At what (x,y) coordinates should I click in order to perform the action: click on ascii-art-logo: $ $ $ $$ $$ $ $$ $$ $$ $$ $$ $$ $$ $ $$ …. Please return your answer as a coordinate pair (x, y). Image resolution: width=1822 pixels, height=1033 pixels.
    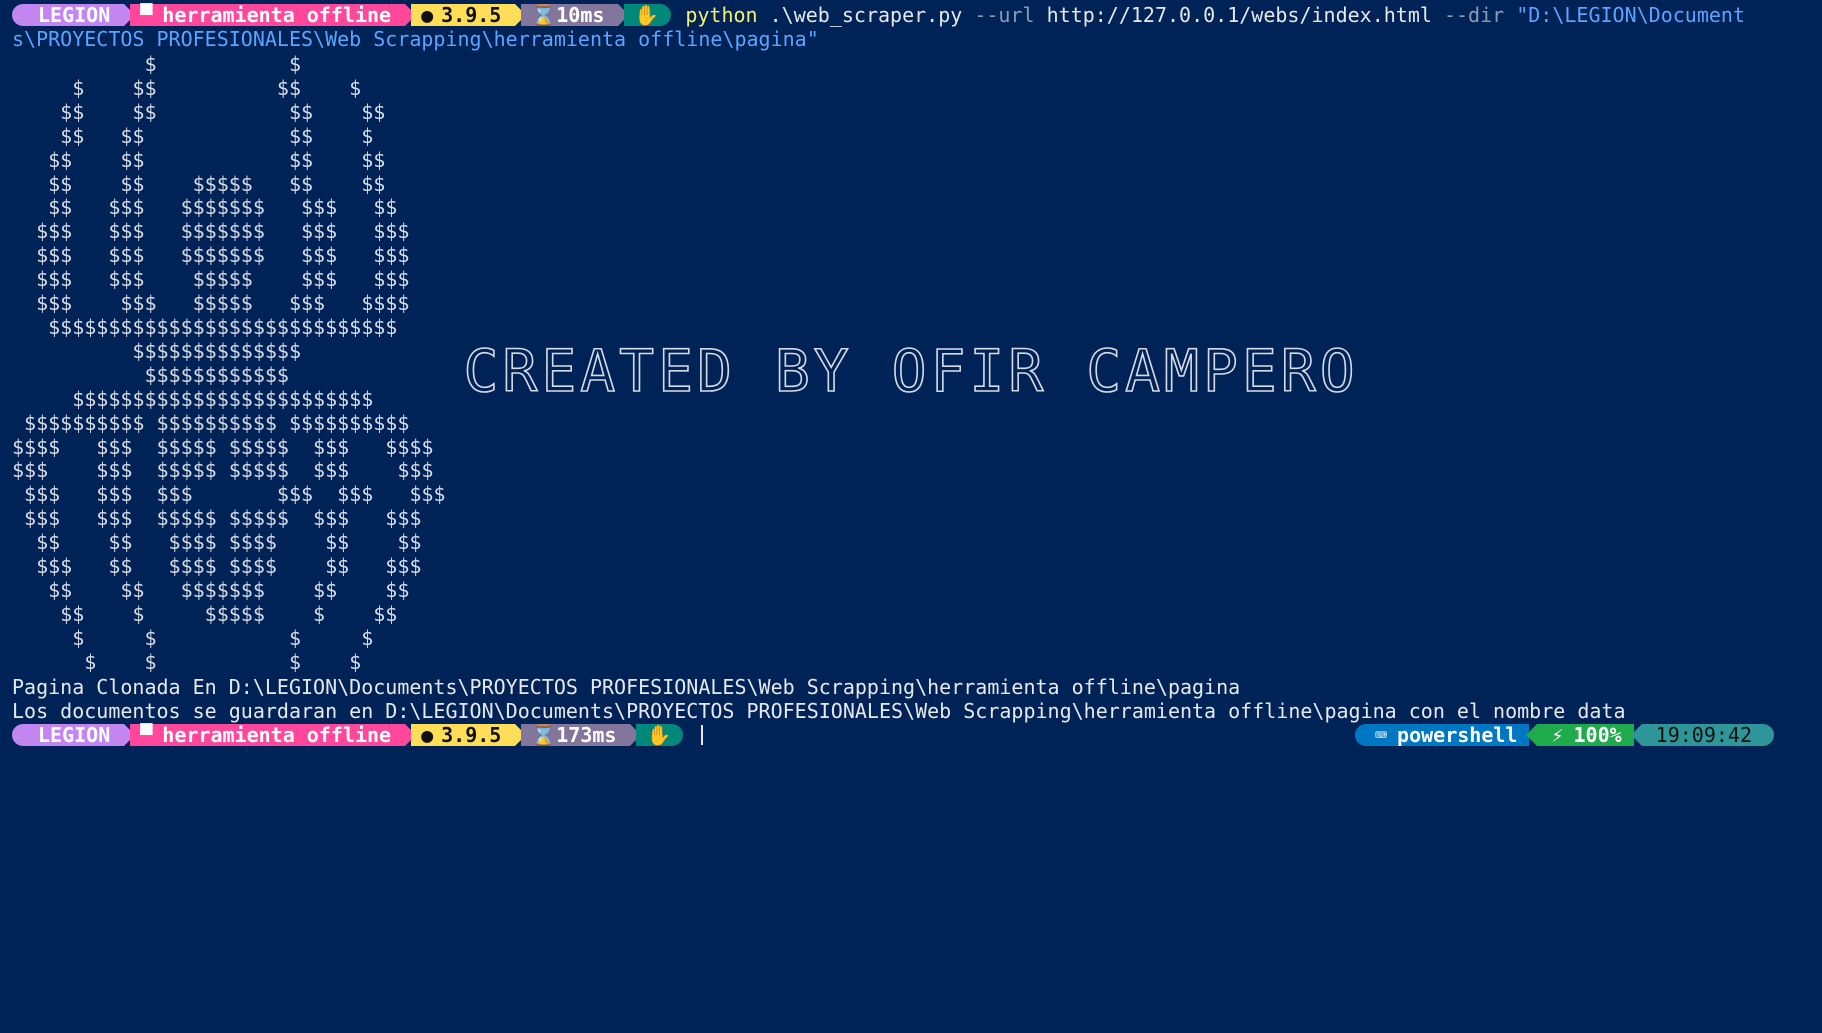
    Looking at the image, I should click on (229, 363).